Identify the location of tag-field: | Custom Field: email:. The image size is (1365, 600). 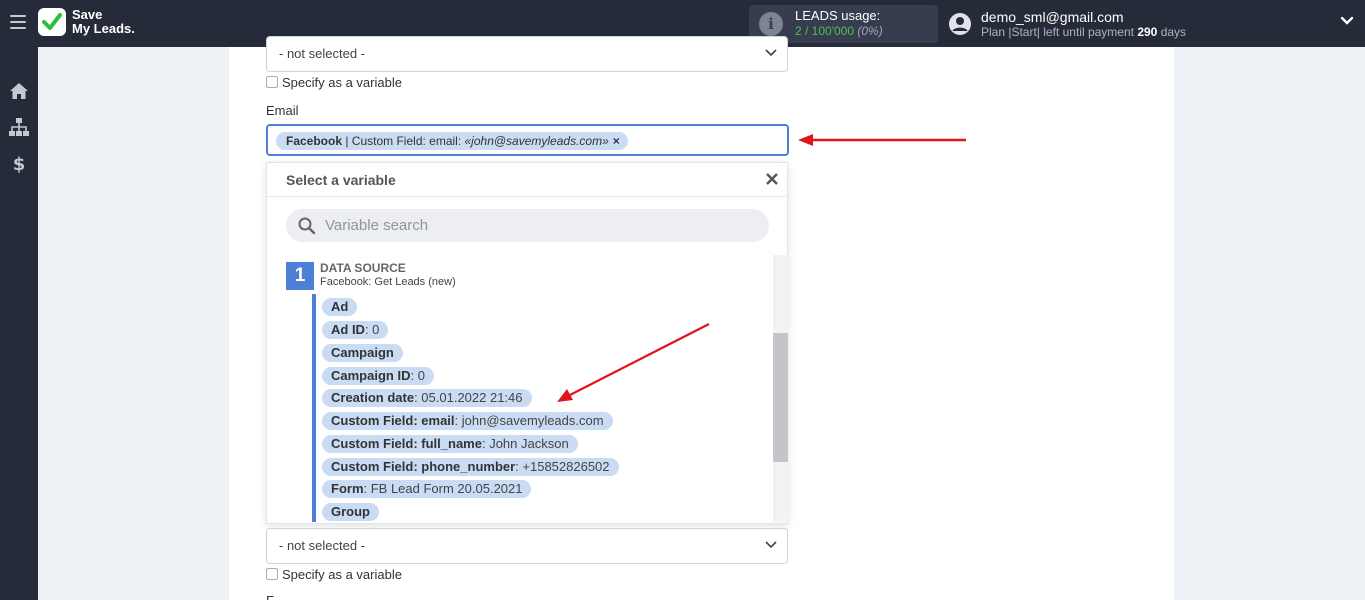
(403, 141).